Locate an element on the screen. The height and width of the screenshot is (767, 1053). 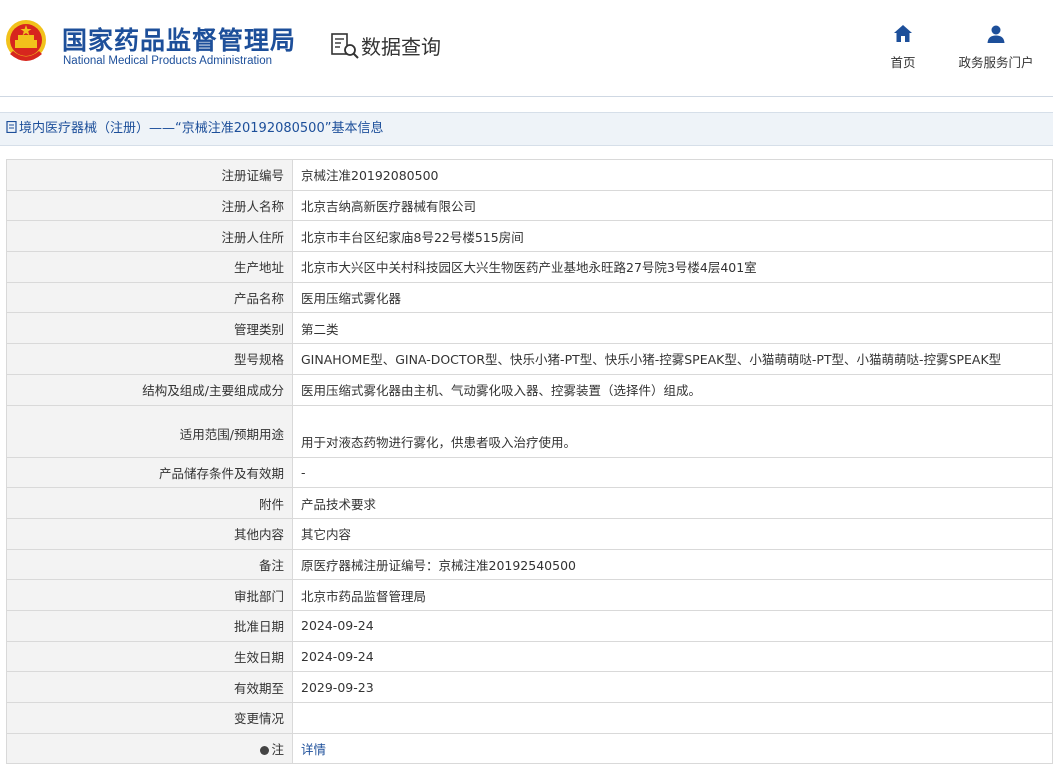
row-value-reg-number: 京械注准20192080500 is located at coordinates (672, 175).